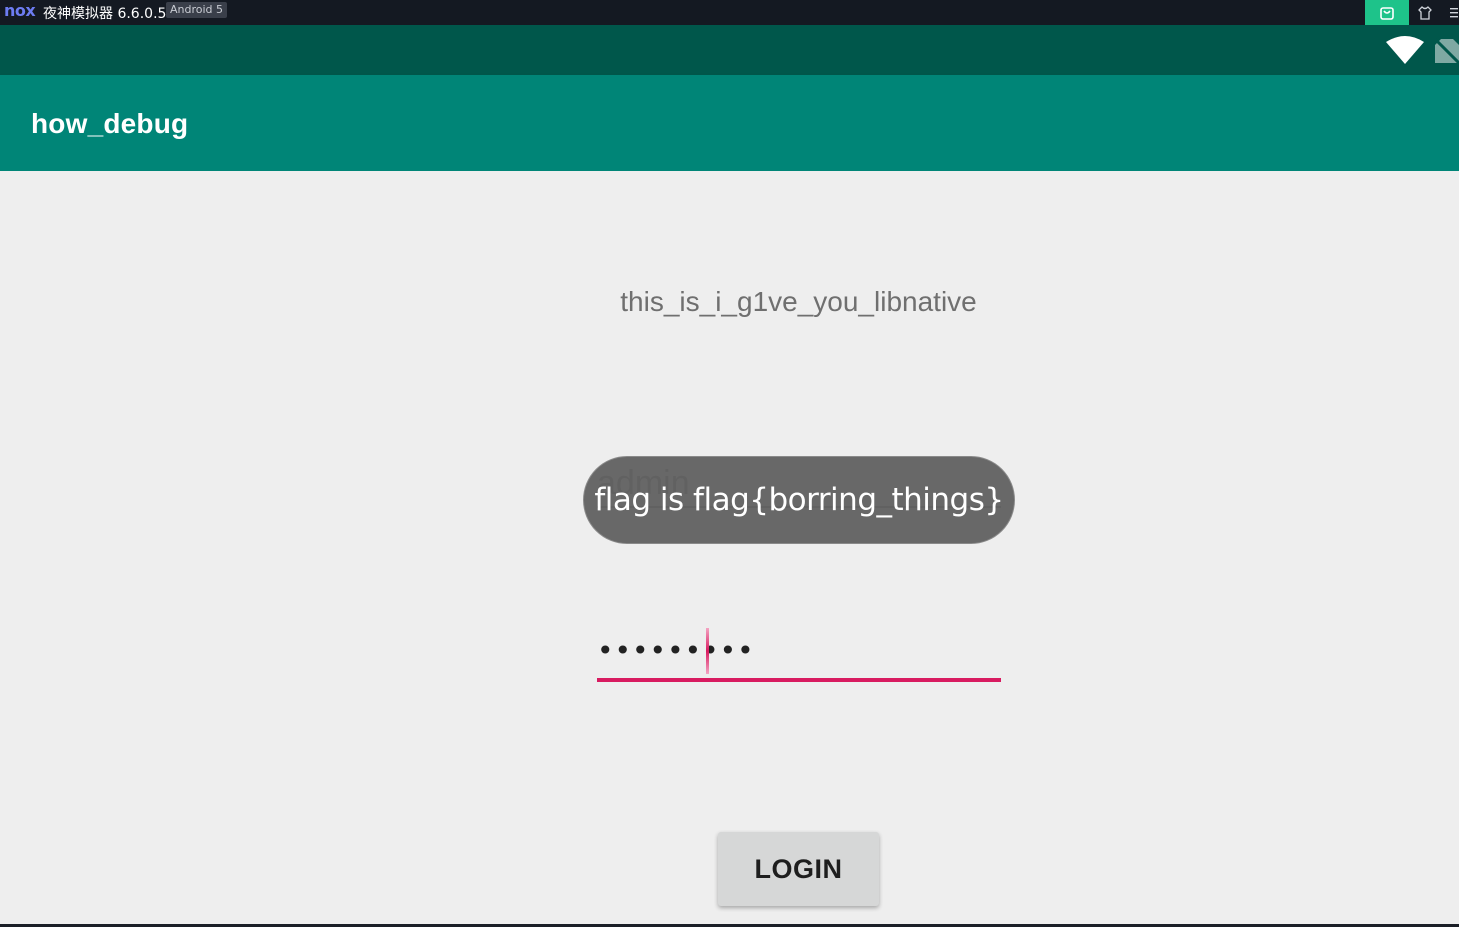 This screenshot has height=927, width=1459. I want to click on shirt-icon, so click(1425, 12).